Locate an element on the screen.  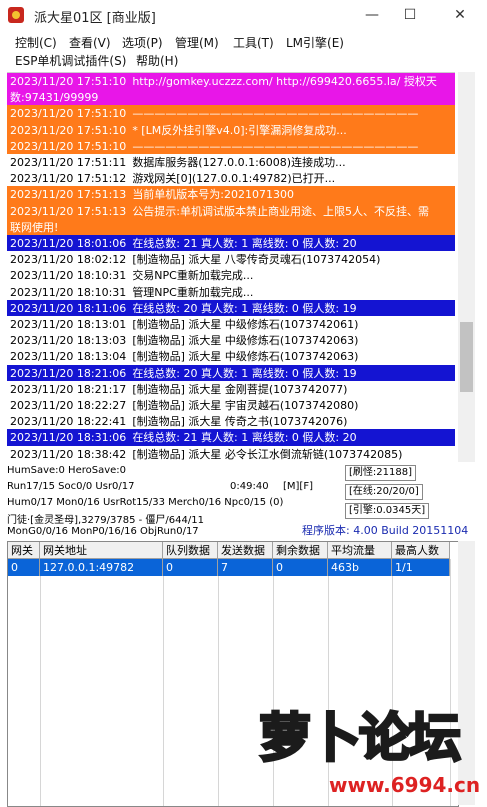
log-message: 数:97431/99999 is located at coordinates (54, 98).